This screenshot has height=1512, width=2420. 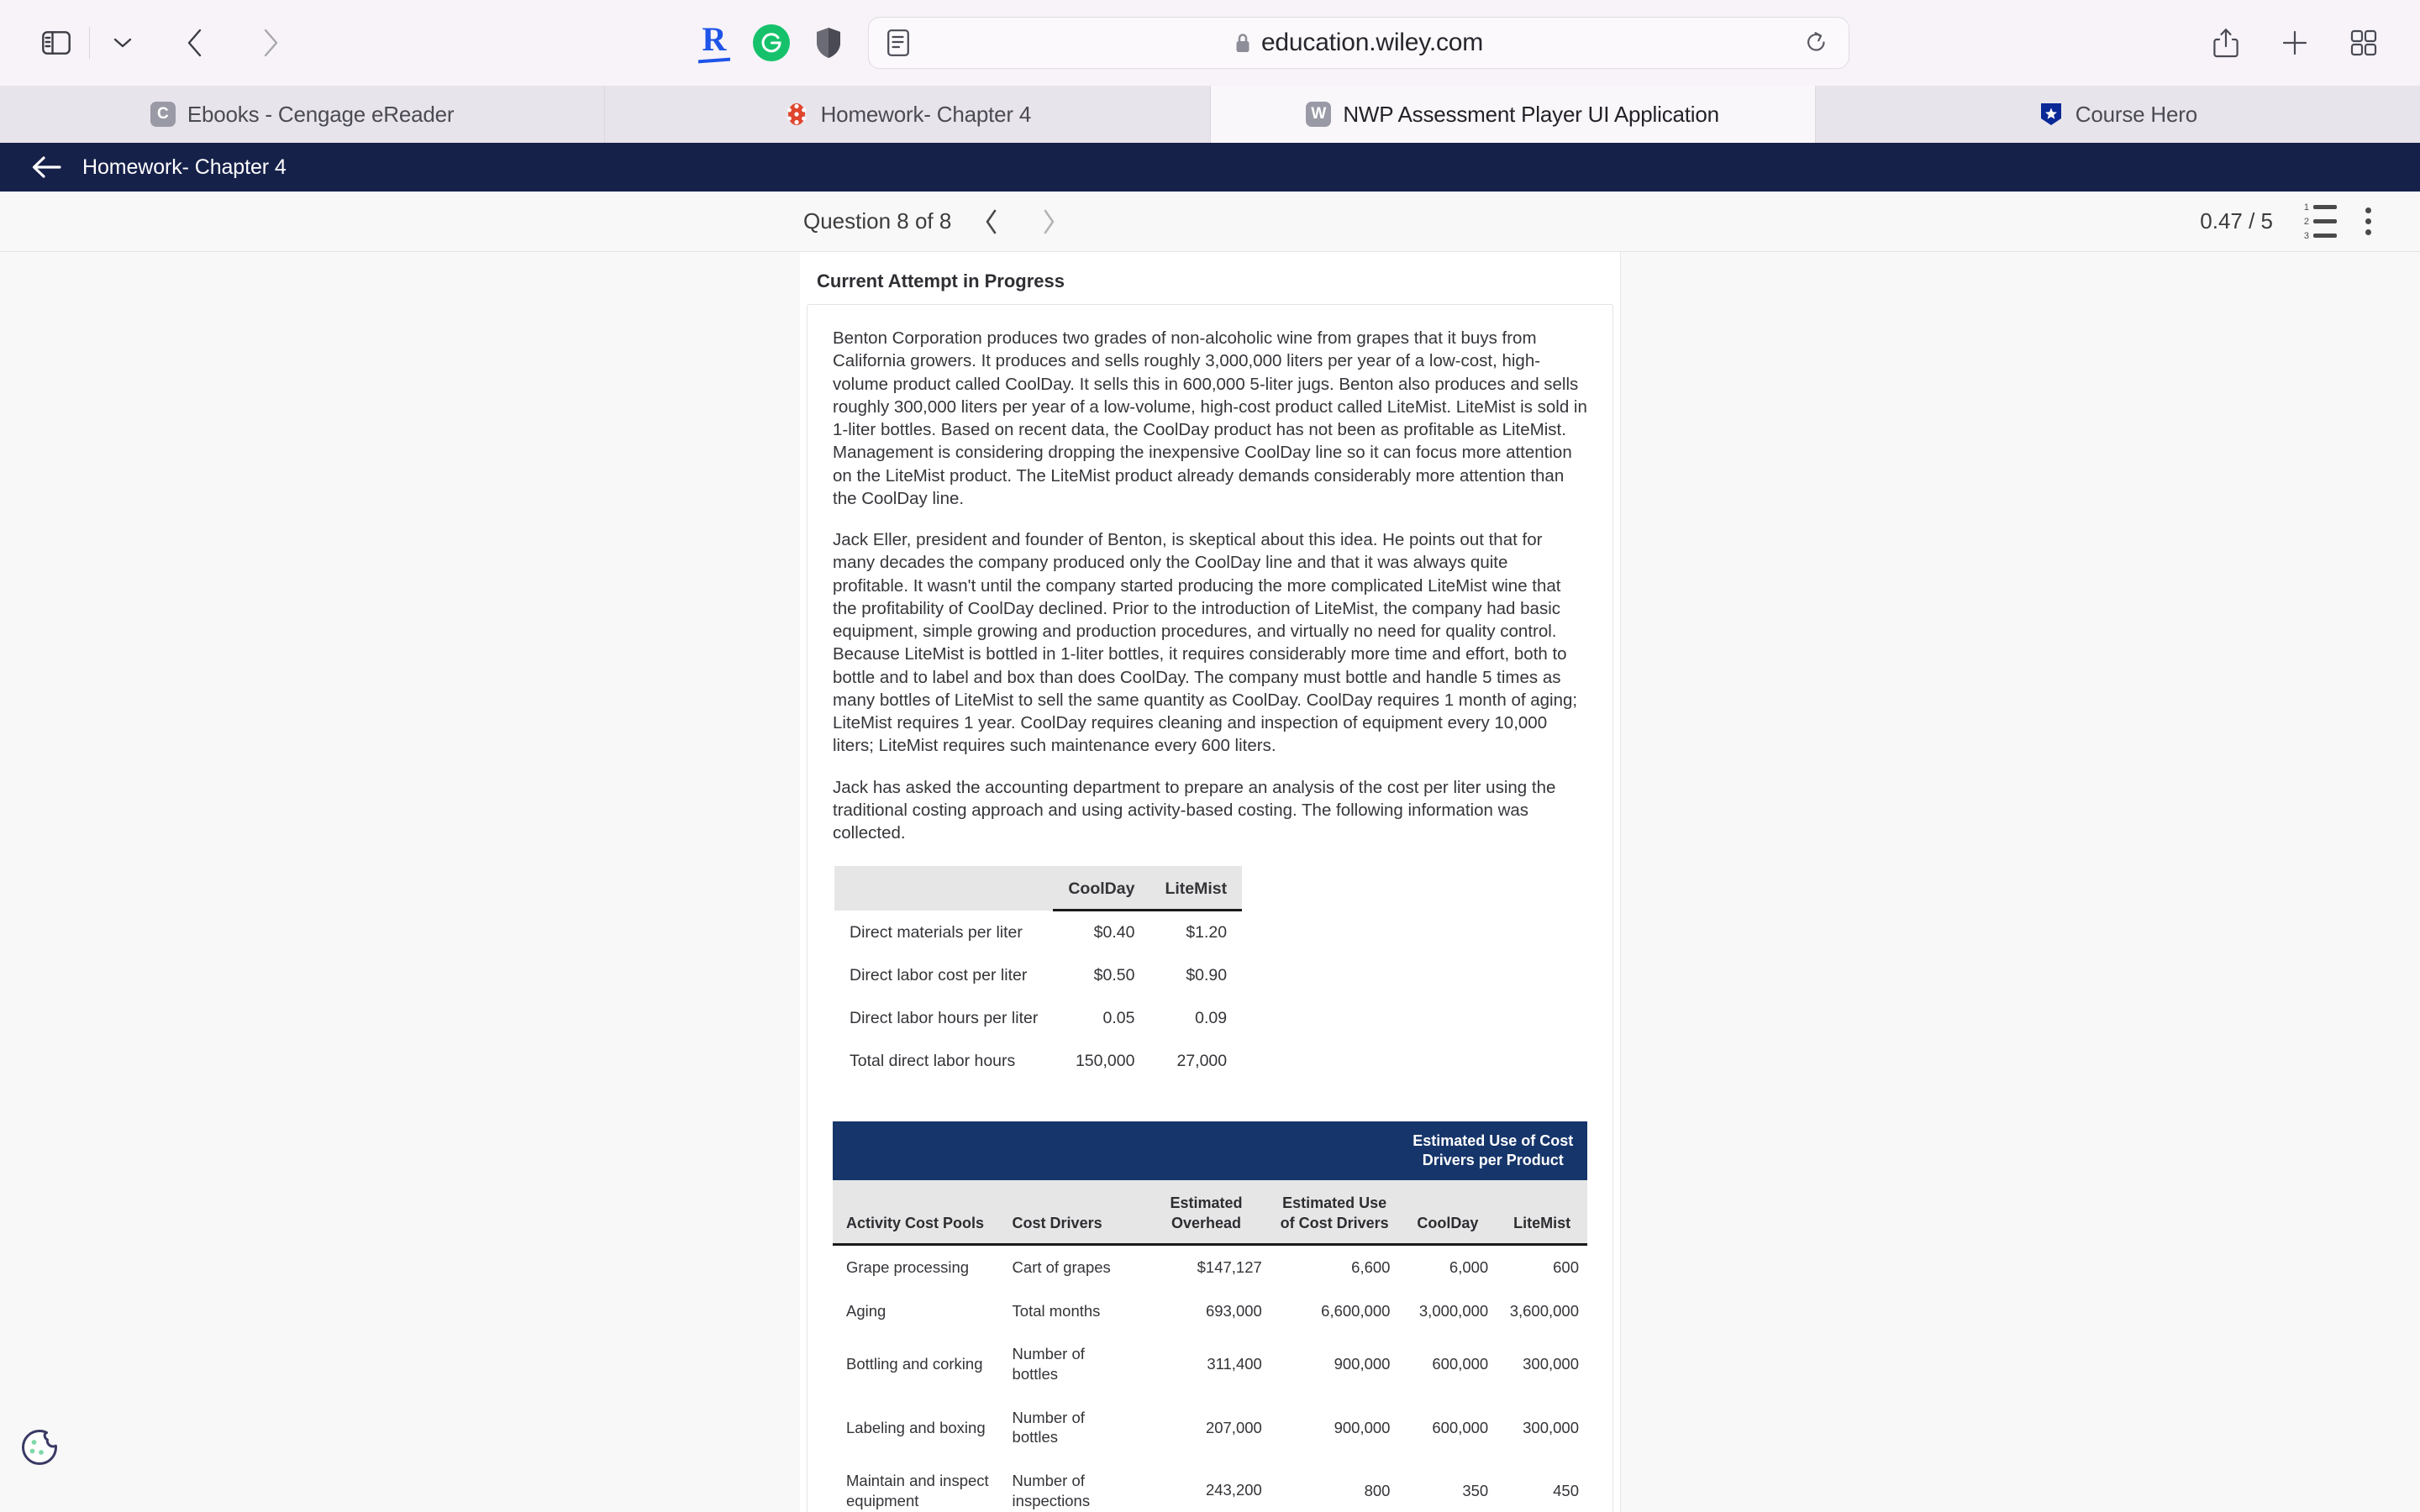 I want to click on toolbar-right-group, so click(x=2295, y=43).